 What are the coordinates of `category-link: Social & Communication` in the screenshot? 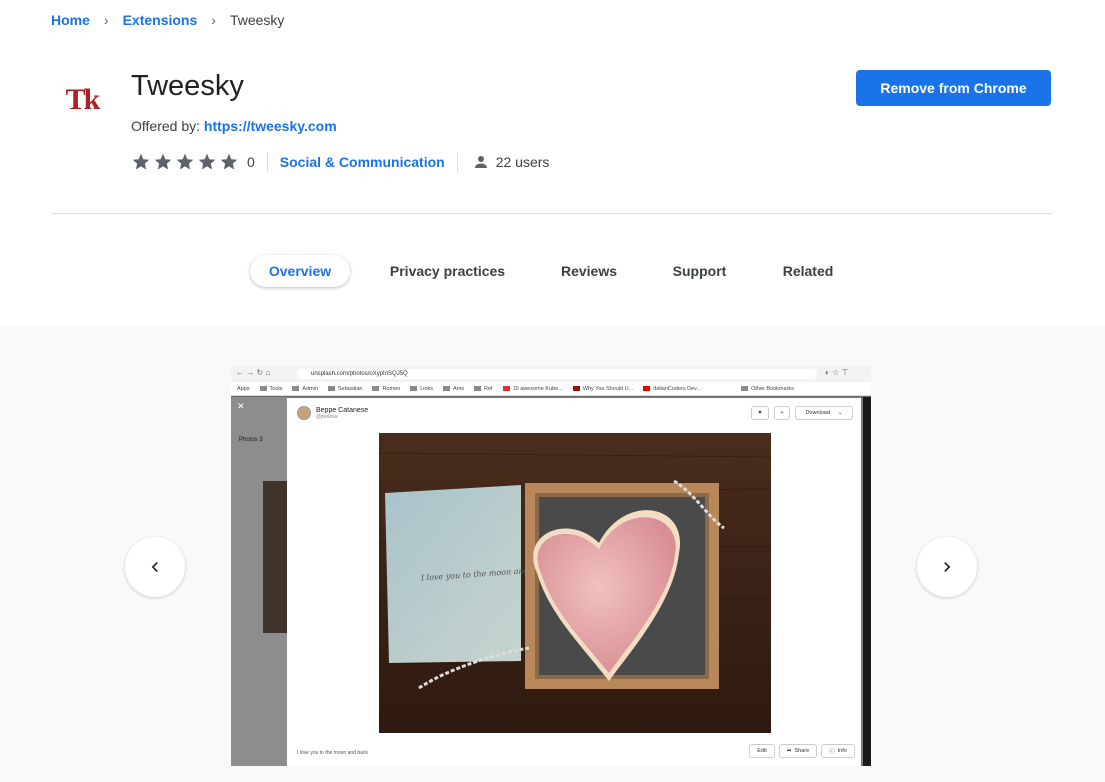 It's located at (362, 162).